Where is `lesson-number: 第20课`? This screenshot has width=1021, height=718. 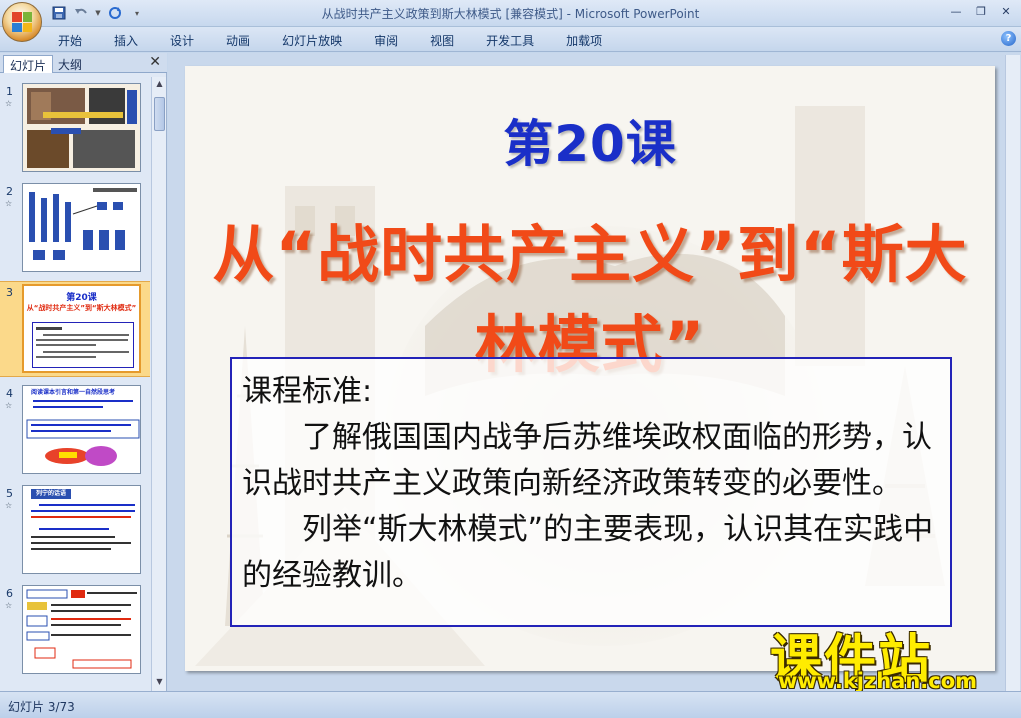
lesson-number: 第20课 is located at coordinates (590, 140).